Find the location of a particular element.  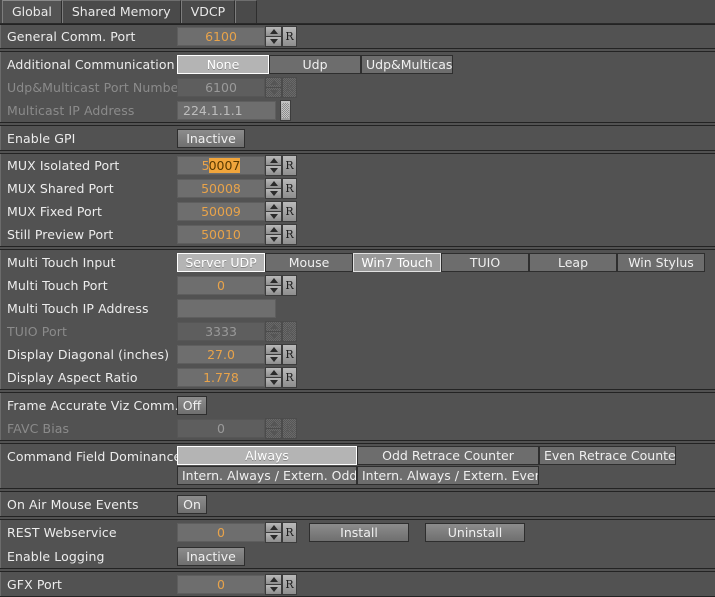

rest-webservice-reset-button: R is located at coordinates (289, 532).